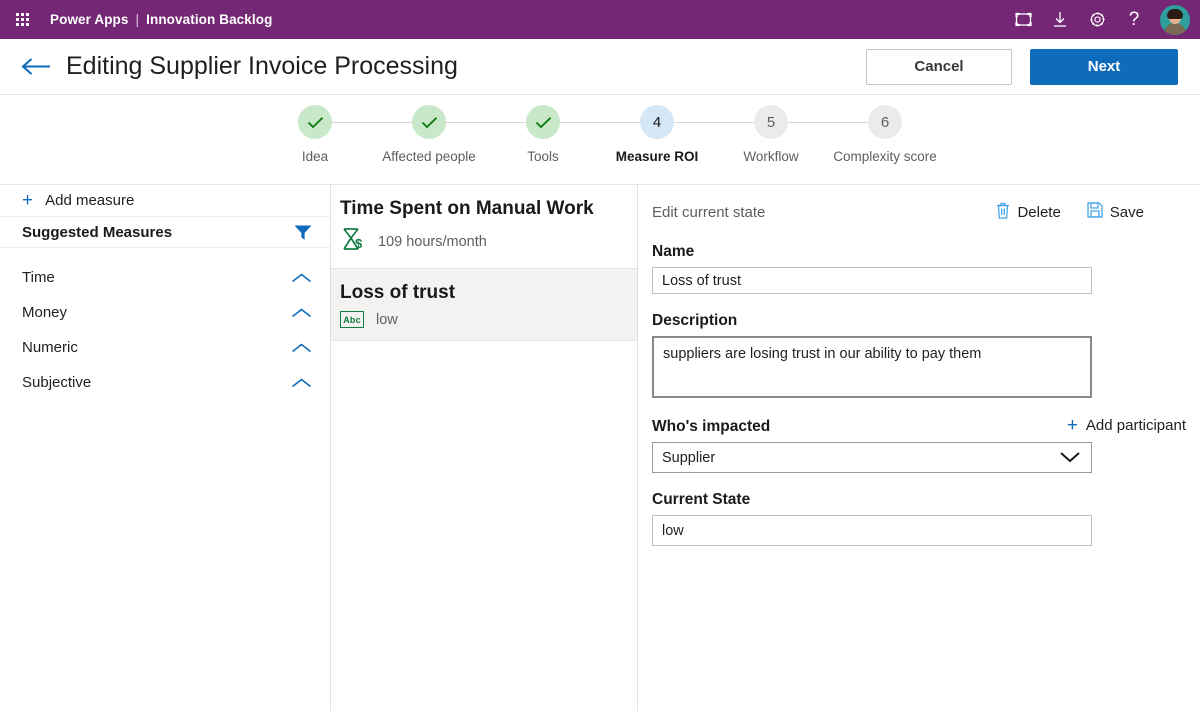 This screenshot has width=1200, height=711. What do you see at coordinates (701, 499) in the screenshot?
I see `current-state-field-label: Current State` at bounding box center [701, 499].